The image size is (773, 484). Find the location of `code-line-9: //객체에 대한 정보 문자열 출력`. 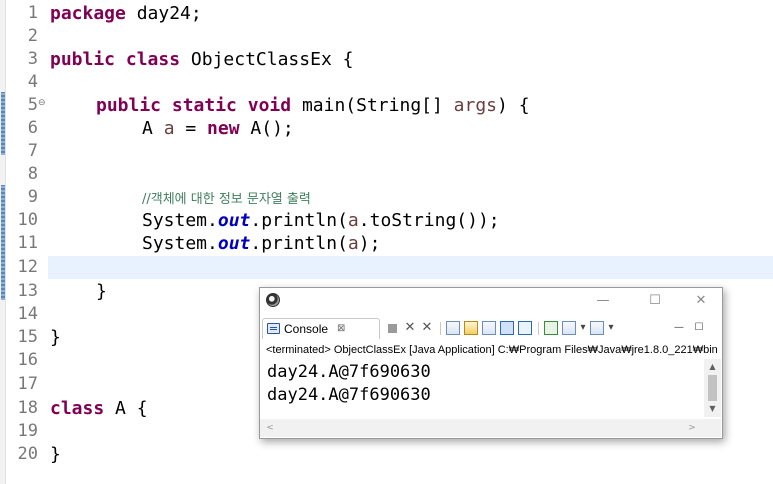

code-line-9: //객체에 대한 정보 문자열 출력 is located at coordinates (226, 198).